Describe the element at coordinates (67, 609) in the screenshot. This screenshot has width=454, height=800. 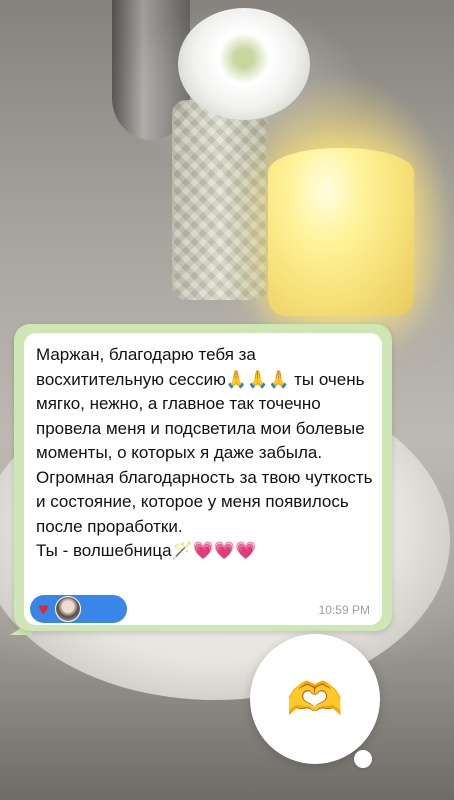
I see `avatar` at that location.